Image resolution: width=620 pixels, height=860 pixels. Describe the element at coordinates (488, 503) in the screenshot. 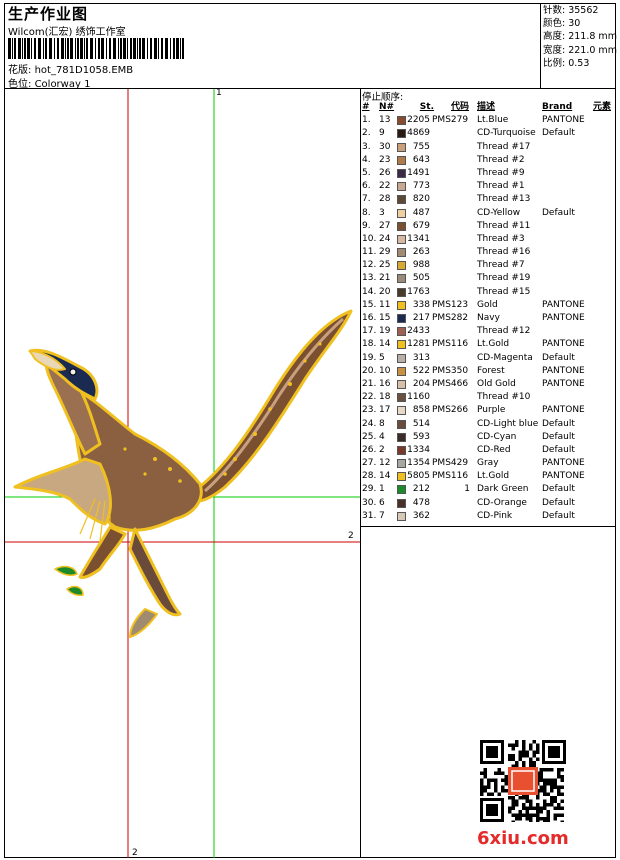

I see `table-row: 30. 6 478 CD-Orange Default` at that location.